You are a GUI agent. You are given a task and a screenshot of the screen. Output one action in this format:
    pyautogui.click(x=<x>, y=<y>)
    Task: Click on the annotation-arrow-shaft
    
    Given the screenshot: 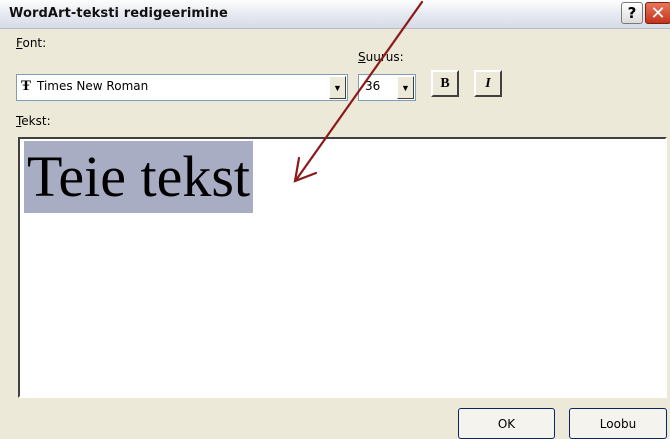 What is the action you would take?
    pyautogui.click(x=359, y=91)
    